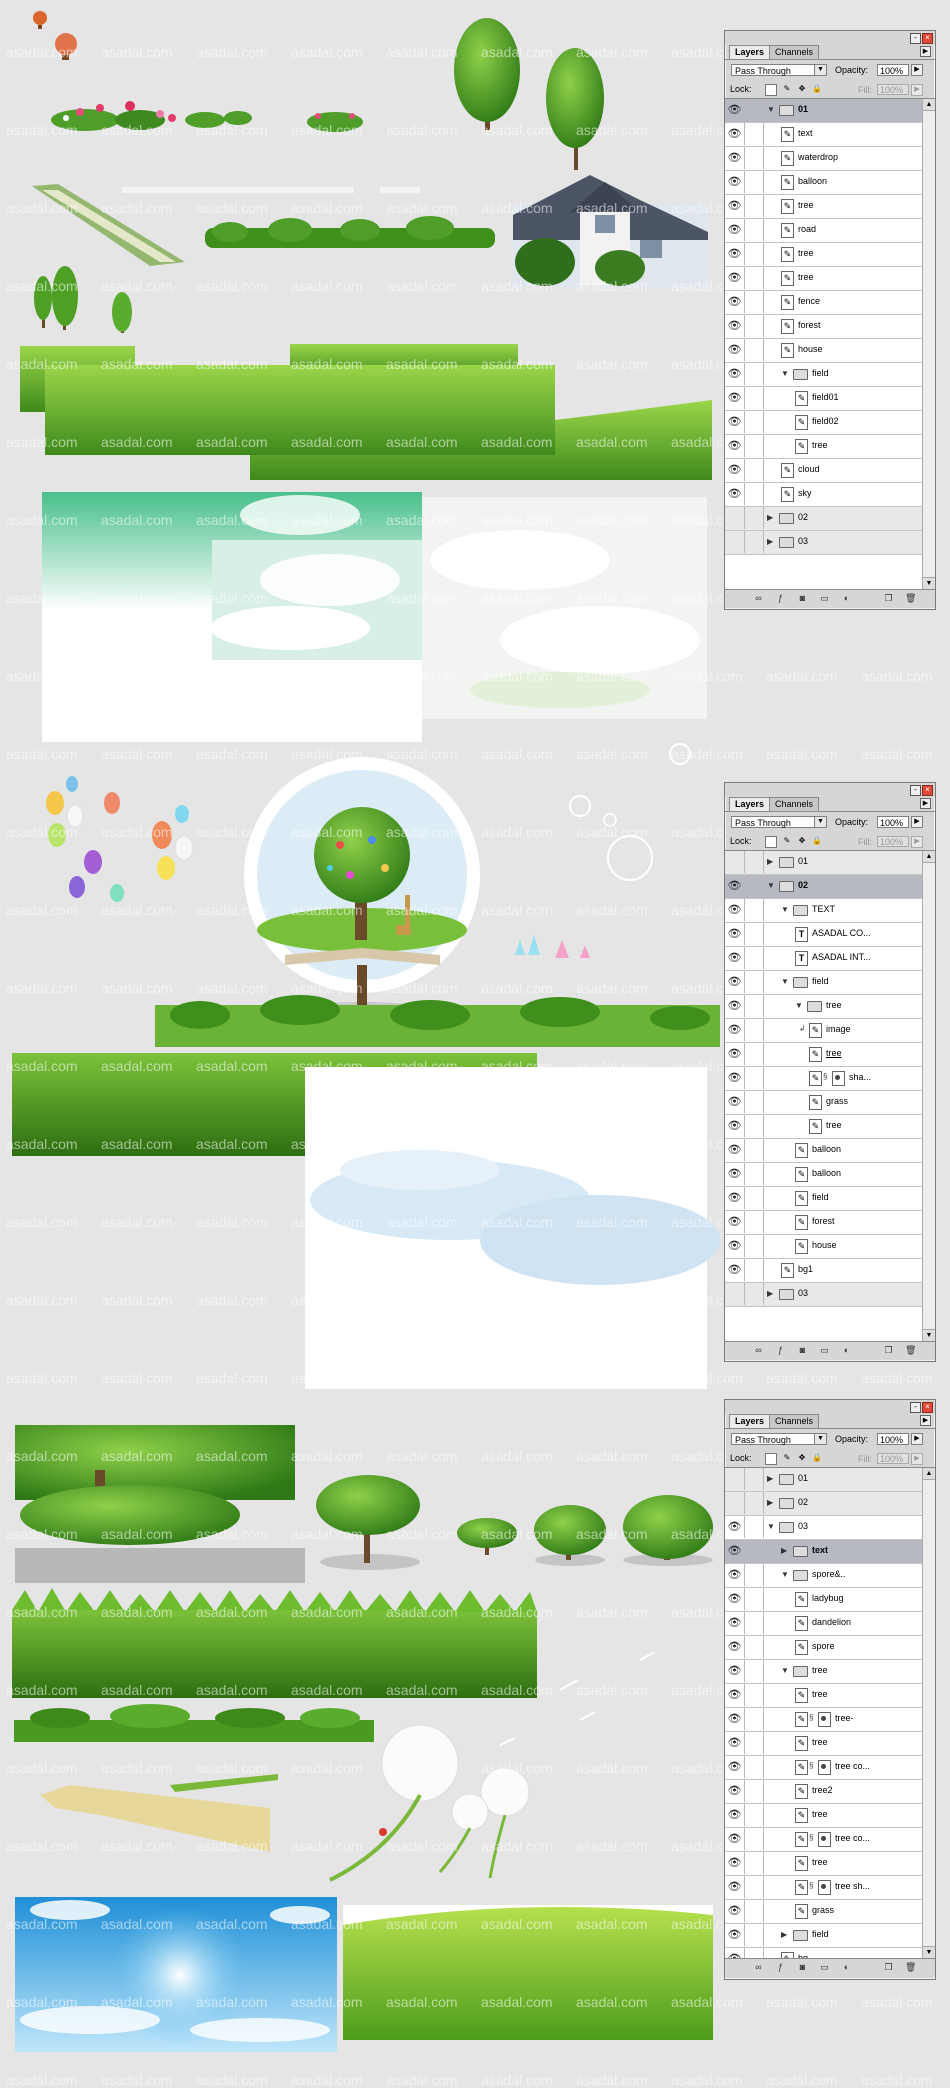 Image resolution: width=950 pixels, height=2088 pixels. Describe the element at coordinates (830, 1576) in the screenshot. I see `layer-group-row: 👁 ▼ spore&..` at that location.